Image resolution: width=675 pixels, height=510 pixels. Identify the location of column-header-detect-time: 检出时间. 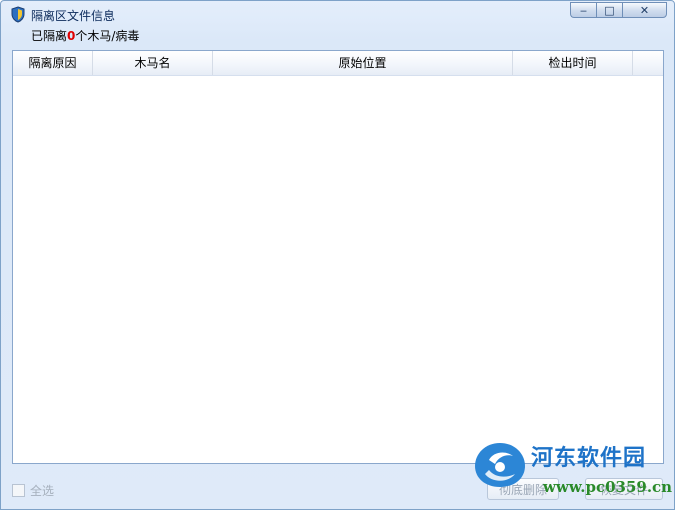
(573, 63).